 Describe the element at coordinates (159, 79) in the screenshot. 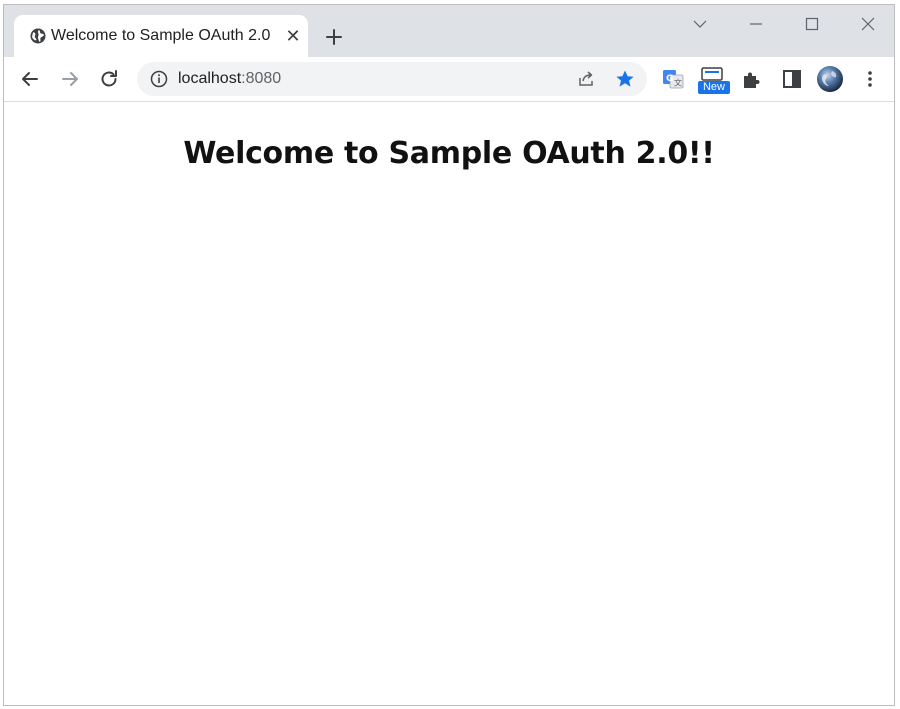

I see `info-icon` at that location.